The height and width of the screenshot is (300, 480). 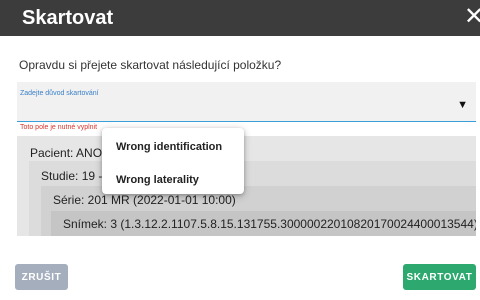 What do you see at coordinates (169, 147) in the screenshot?
I see `menu-item-wrong-identification: Wrong identification` at bounding box center [169, 147].